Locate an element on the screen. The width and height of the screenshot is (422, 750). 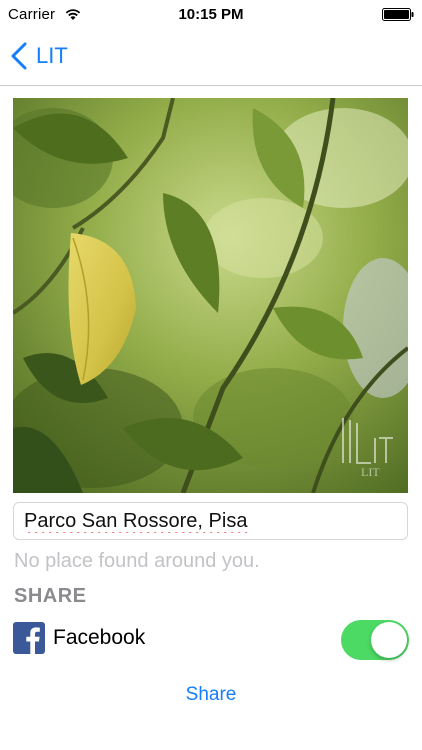
location-field is located at coordinates (210, 521).